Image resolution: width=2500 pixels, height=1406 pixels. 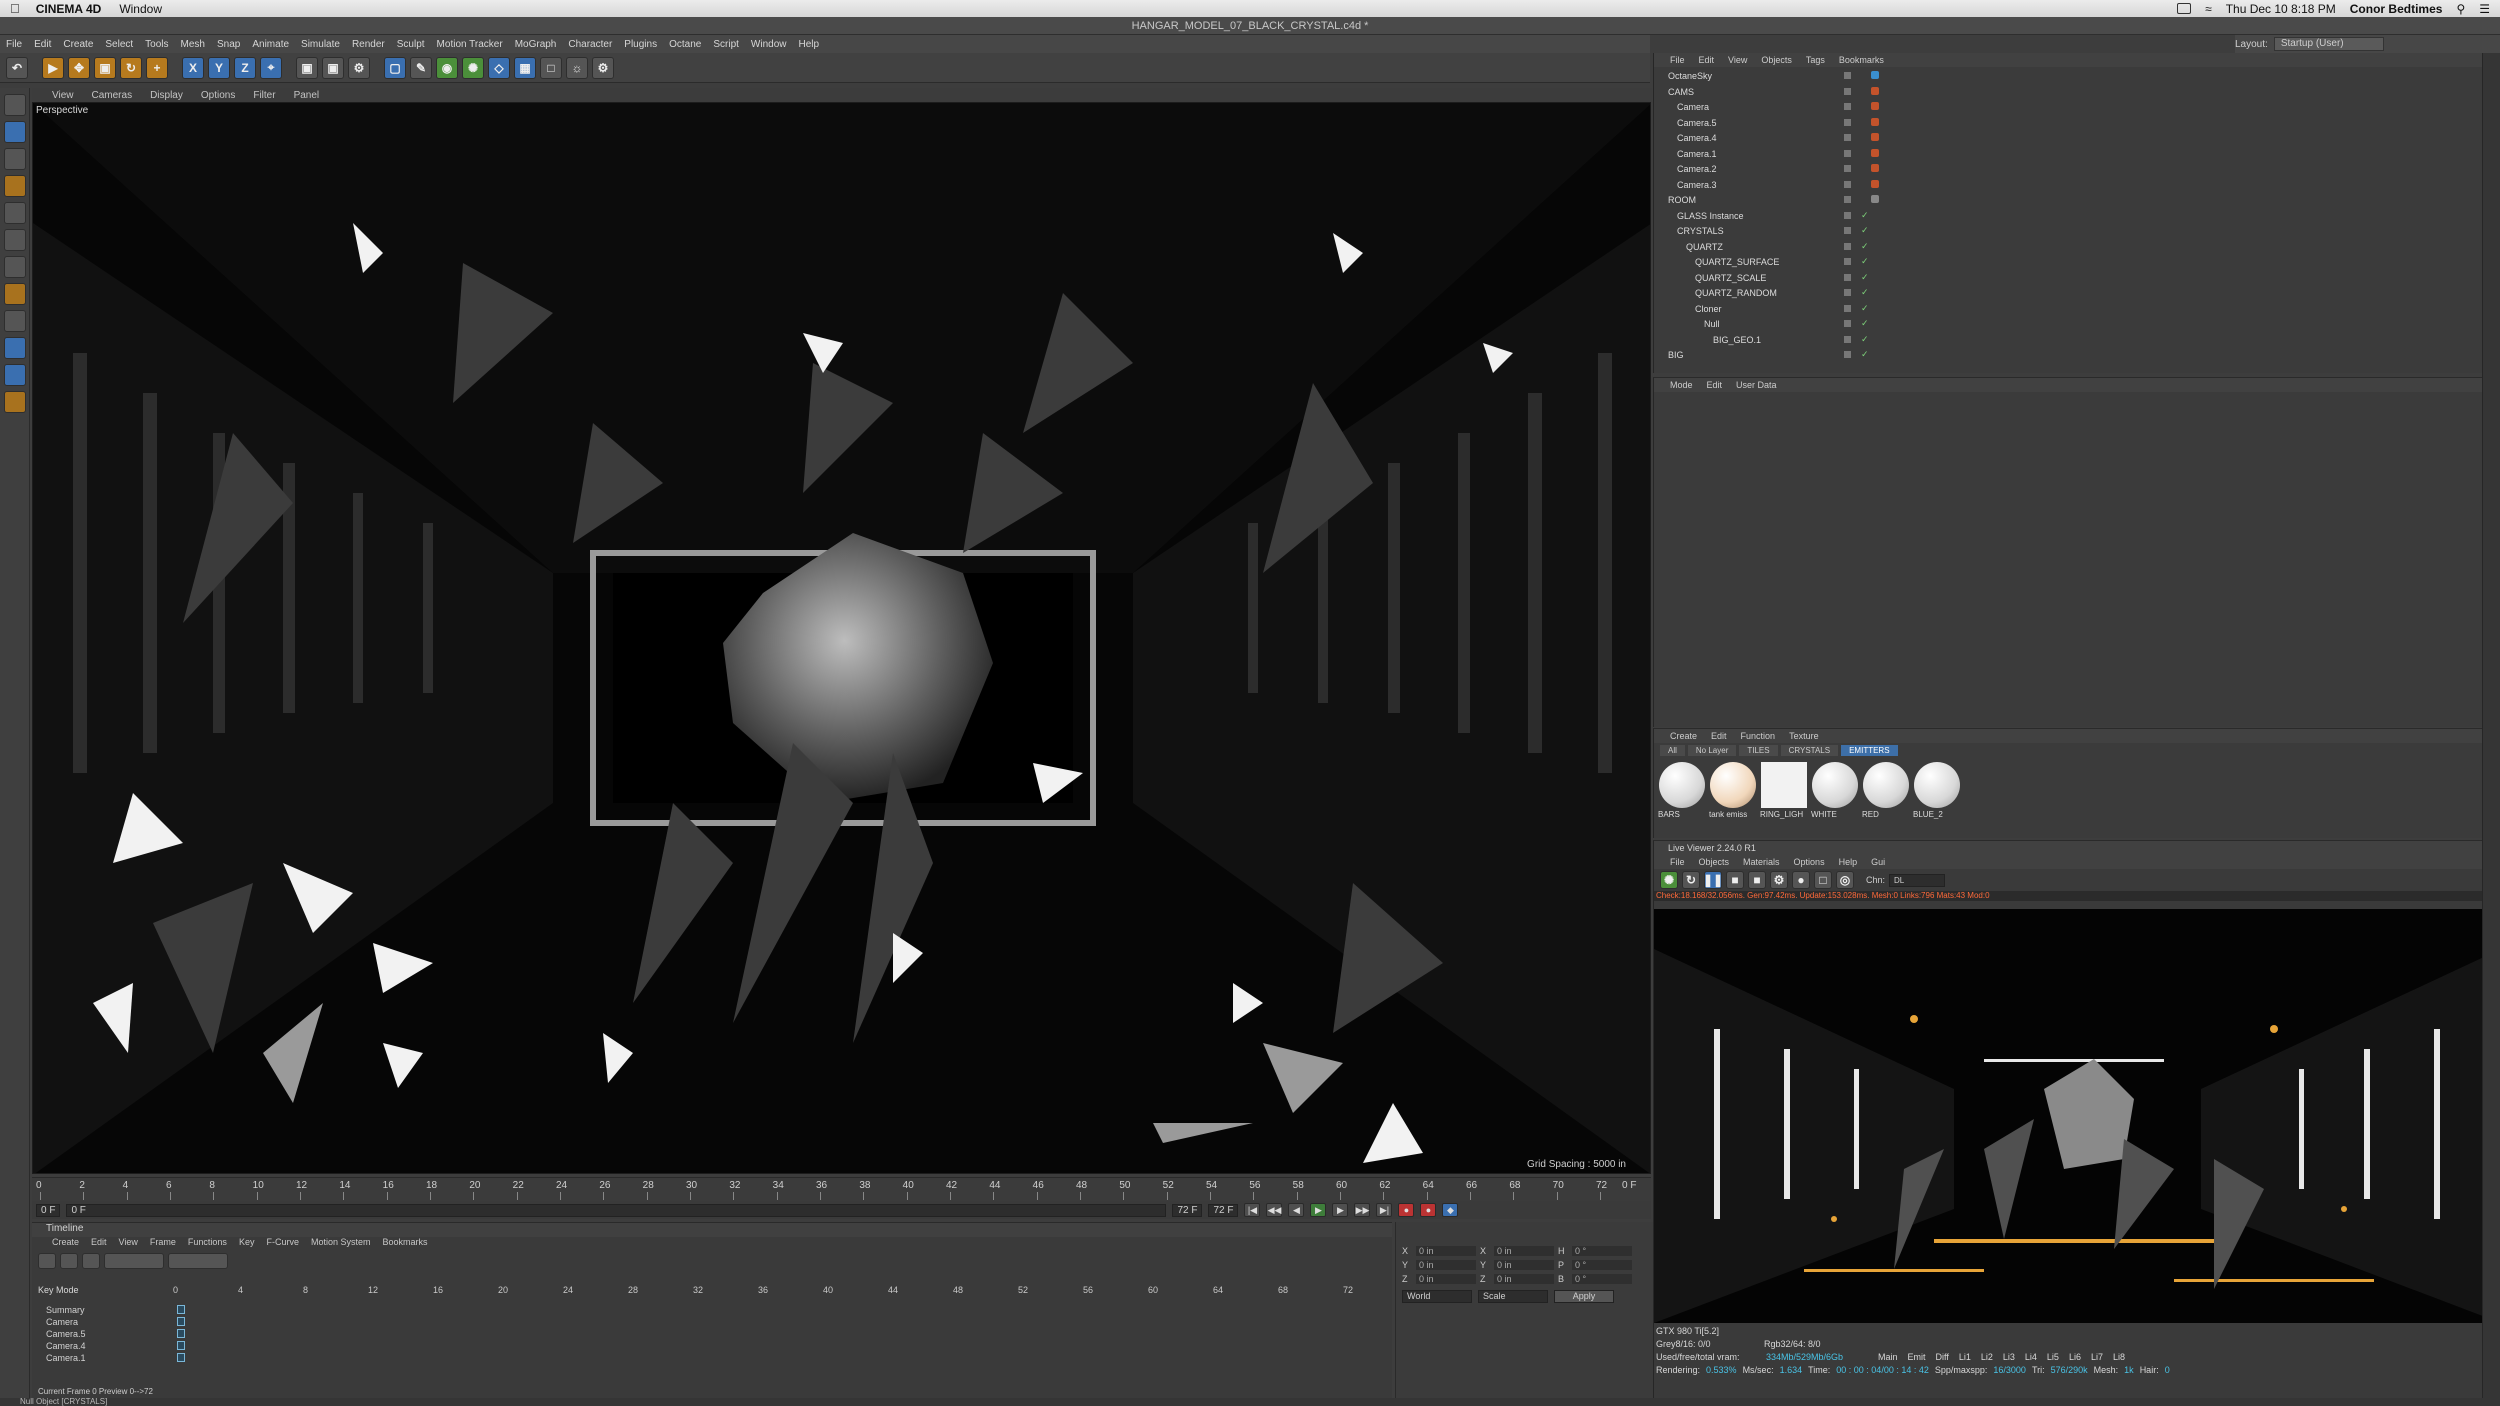 I want to click on menu-simulate: Simulate, so click(x=320, y=44).